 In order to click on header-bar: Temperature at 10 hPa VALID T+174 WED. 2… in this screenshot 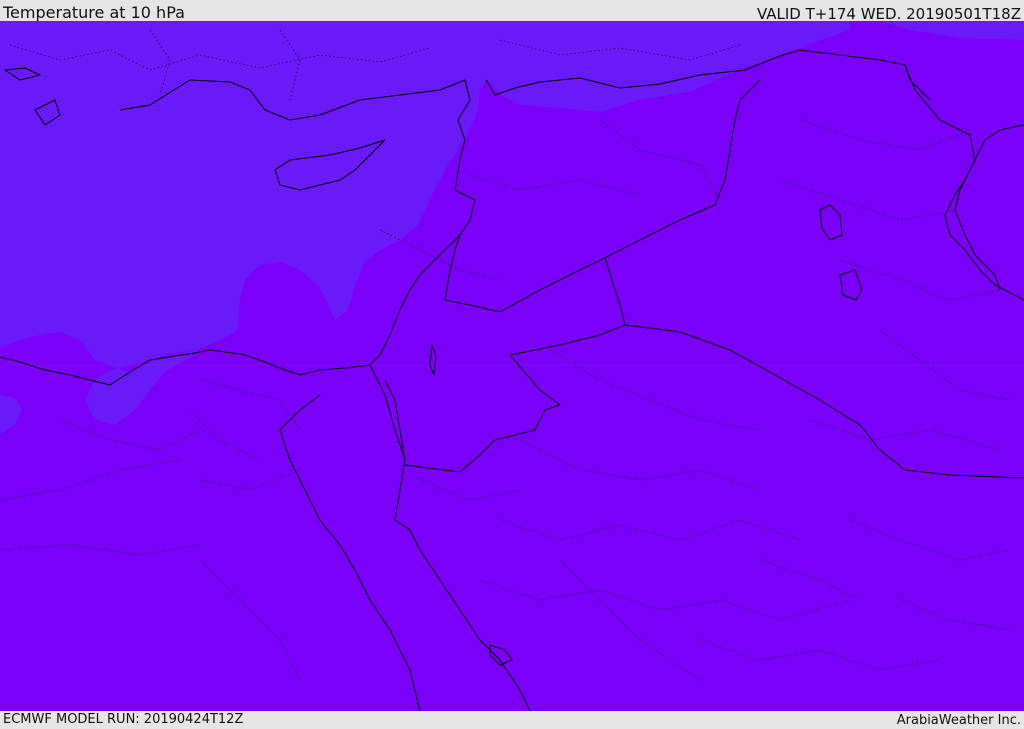, I will do `click(512, 11)`.